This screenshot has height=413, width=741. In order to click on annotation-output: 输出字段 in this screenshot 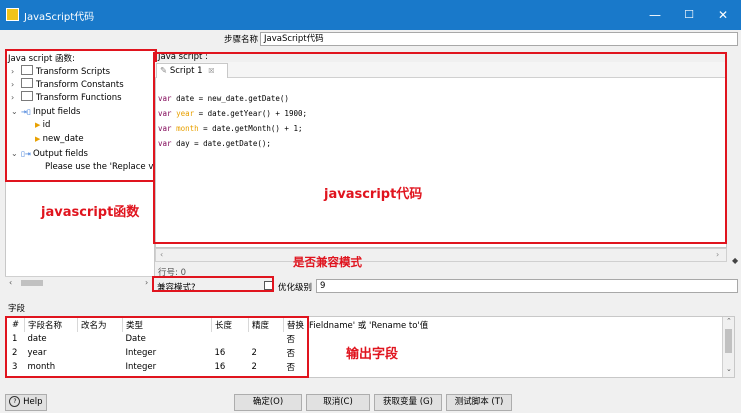, I will do `click(372, 354)`.